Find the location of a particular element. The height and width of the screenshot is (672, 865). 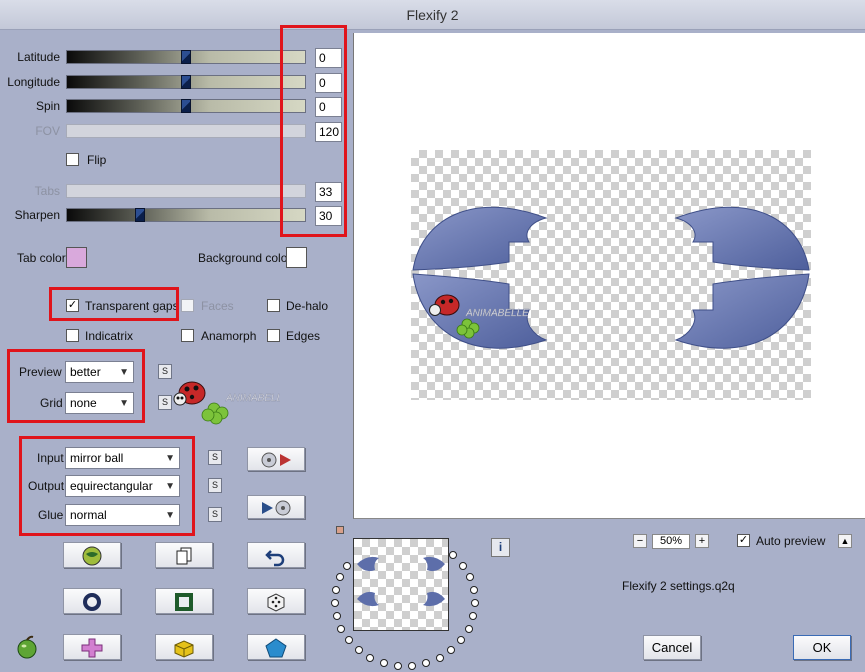

undo-button is located at coordinates (276, 555).